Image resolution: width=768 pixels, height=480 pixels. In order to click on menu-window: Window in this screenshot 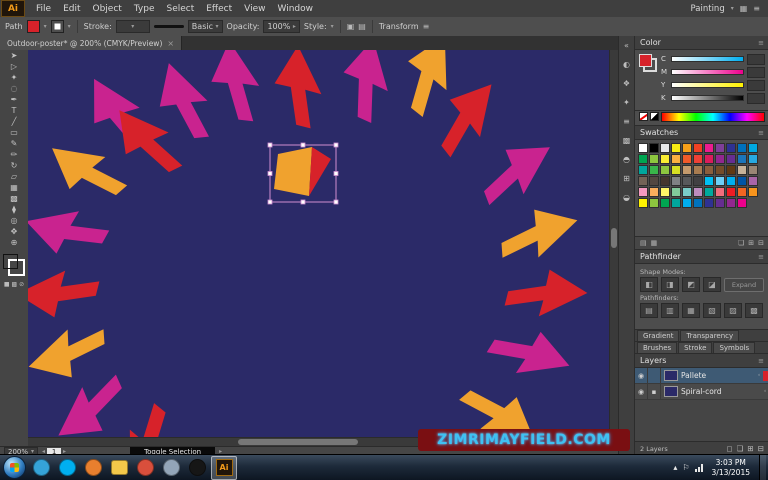, I will do `click(296, 9)`.